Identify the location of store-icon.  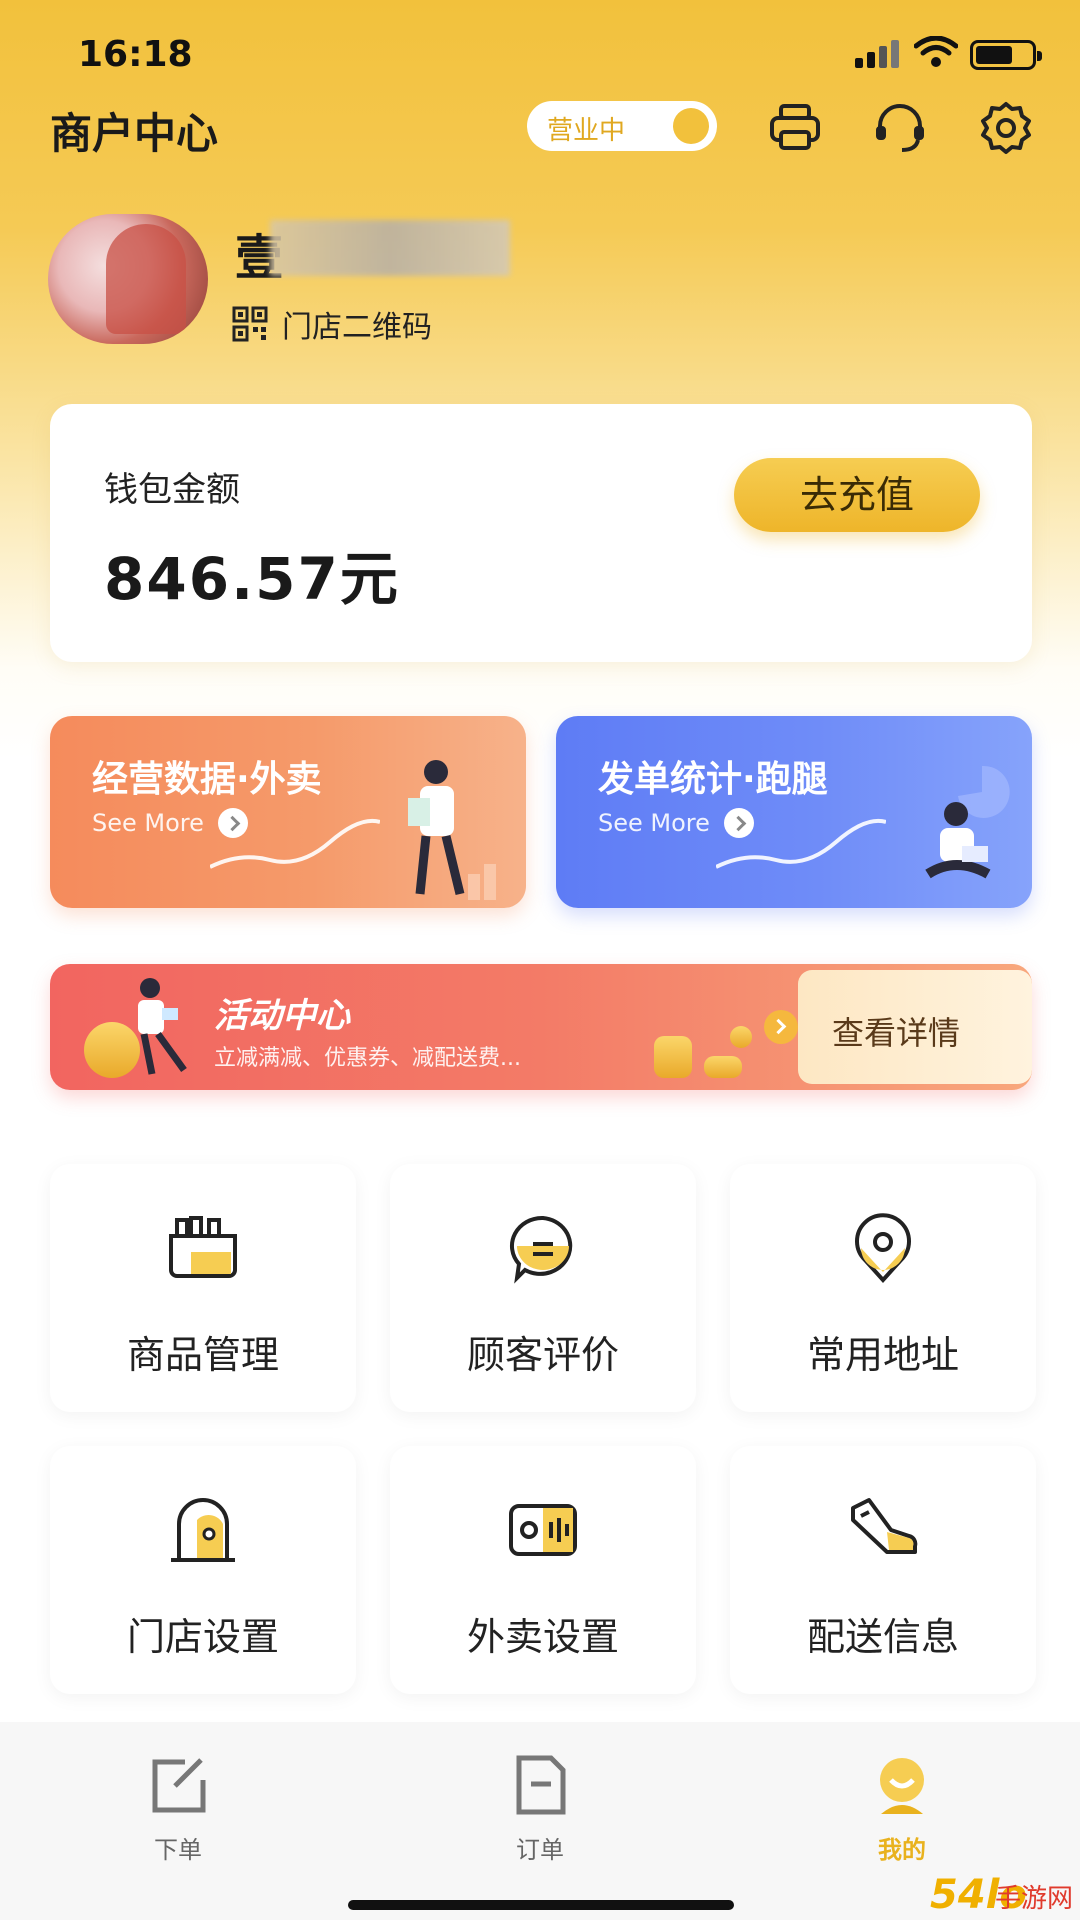
(203, 1530).